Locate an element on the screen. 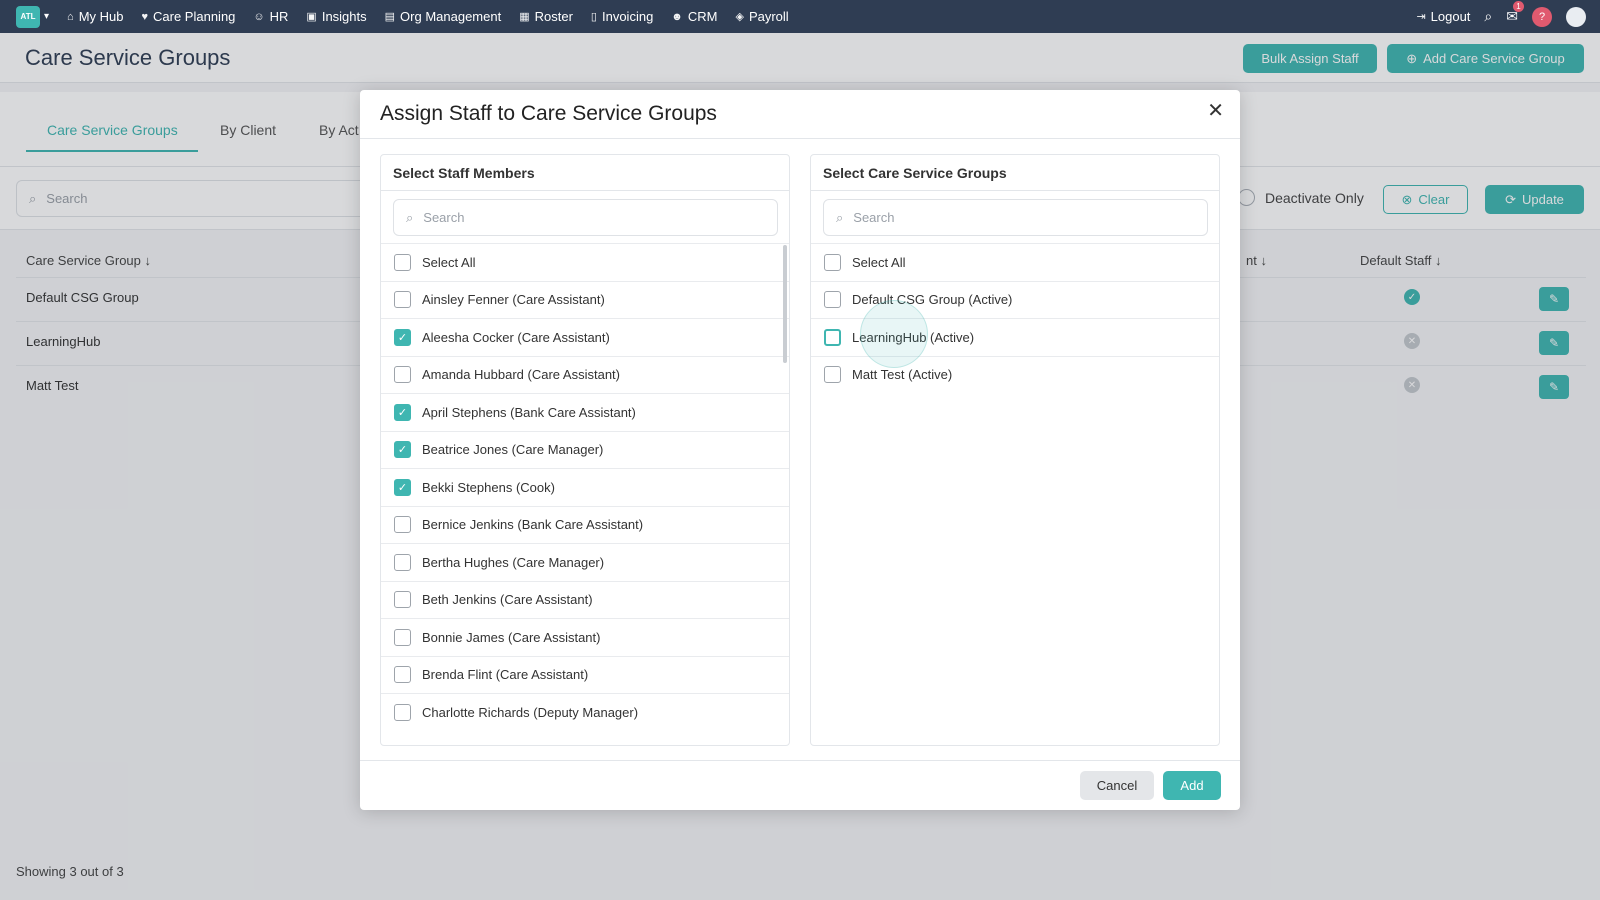 Image resolution: width=1600 pixels, height=900 pixels. nav-org-management: ▤ Org Management is located at coordinates (443, 16).